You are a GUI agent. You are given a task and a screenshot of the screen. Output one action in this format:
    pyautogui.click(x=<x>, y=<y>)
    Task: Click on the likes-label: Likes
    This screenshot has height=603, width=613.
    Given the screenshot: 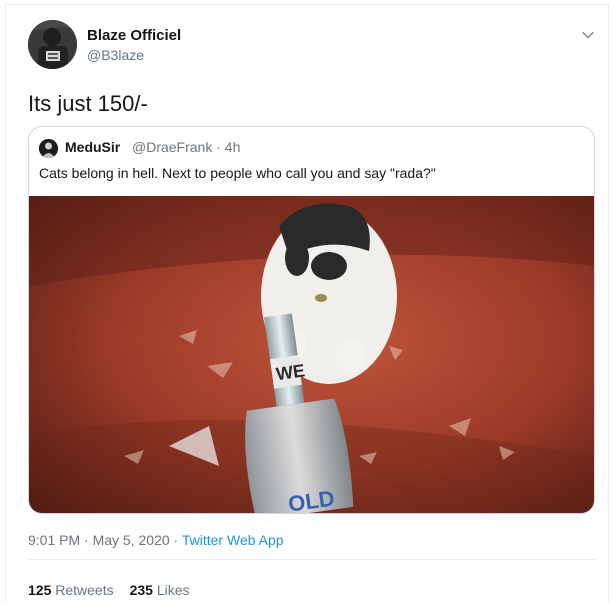 What is the action you would take?
    pyautogui.click(x=173, y=590)
    